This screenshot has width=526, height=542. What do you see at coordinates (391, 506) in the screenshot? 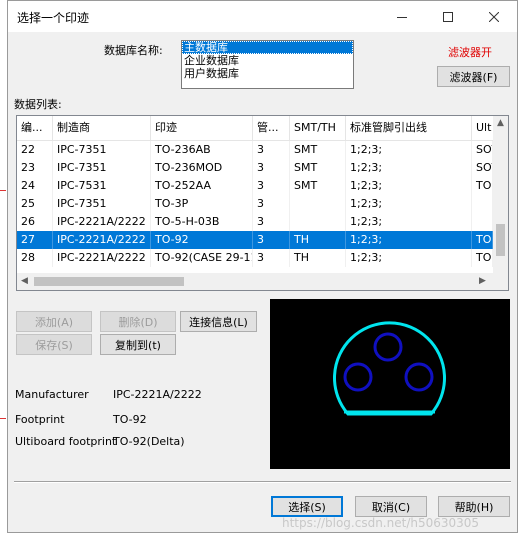
I see `cancel-button: 取消(C)` at bounding box center [391, 506].